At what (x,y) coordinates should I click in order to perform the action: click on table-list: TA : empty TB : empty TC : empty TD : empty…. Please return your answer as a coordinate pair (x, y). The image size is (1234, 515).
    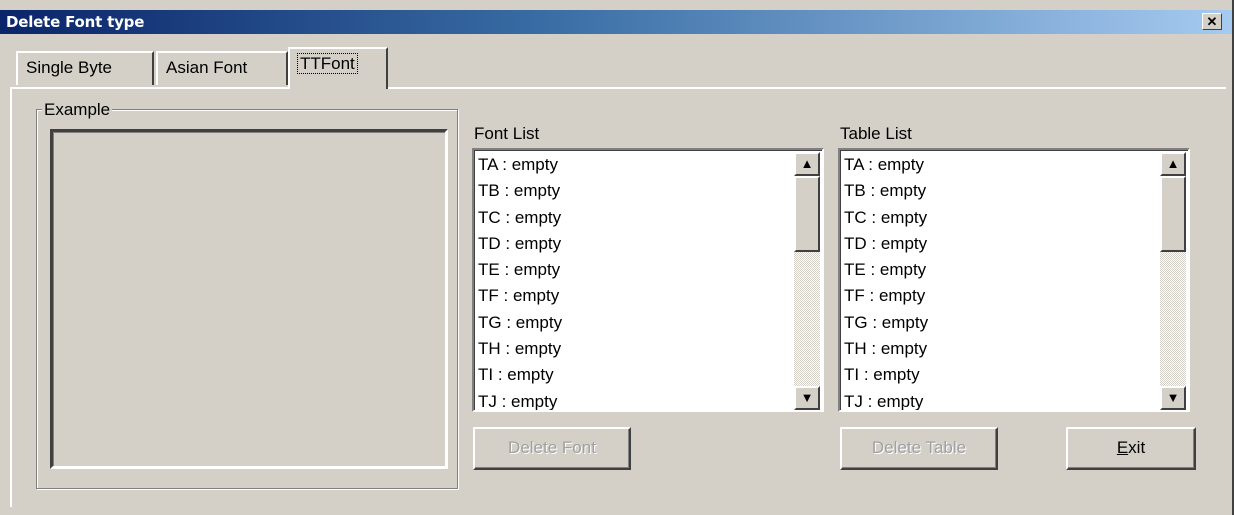
    Looking at the image, I should click on (1014, 280).